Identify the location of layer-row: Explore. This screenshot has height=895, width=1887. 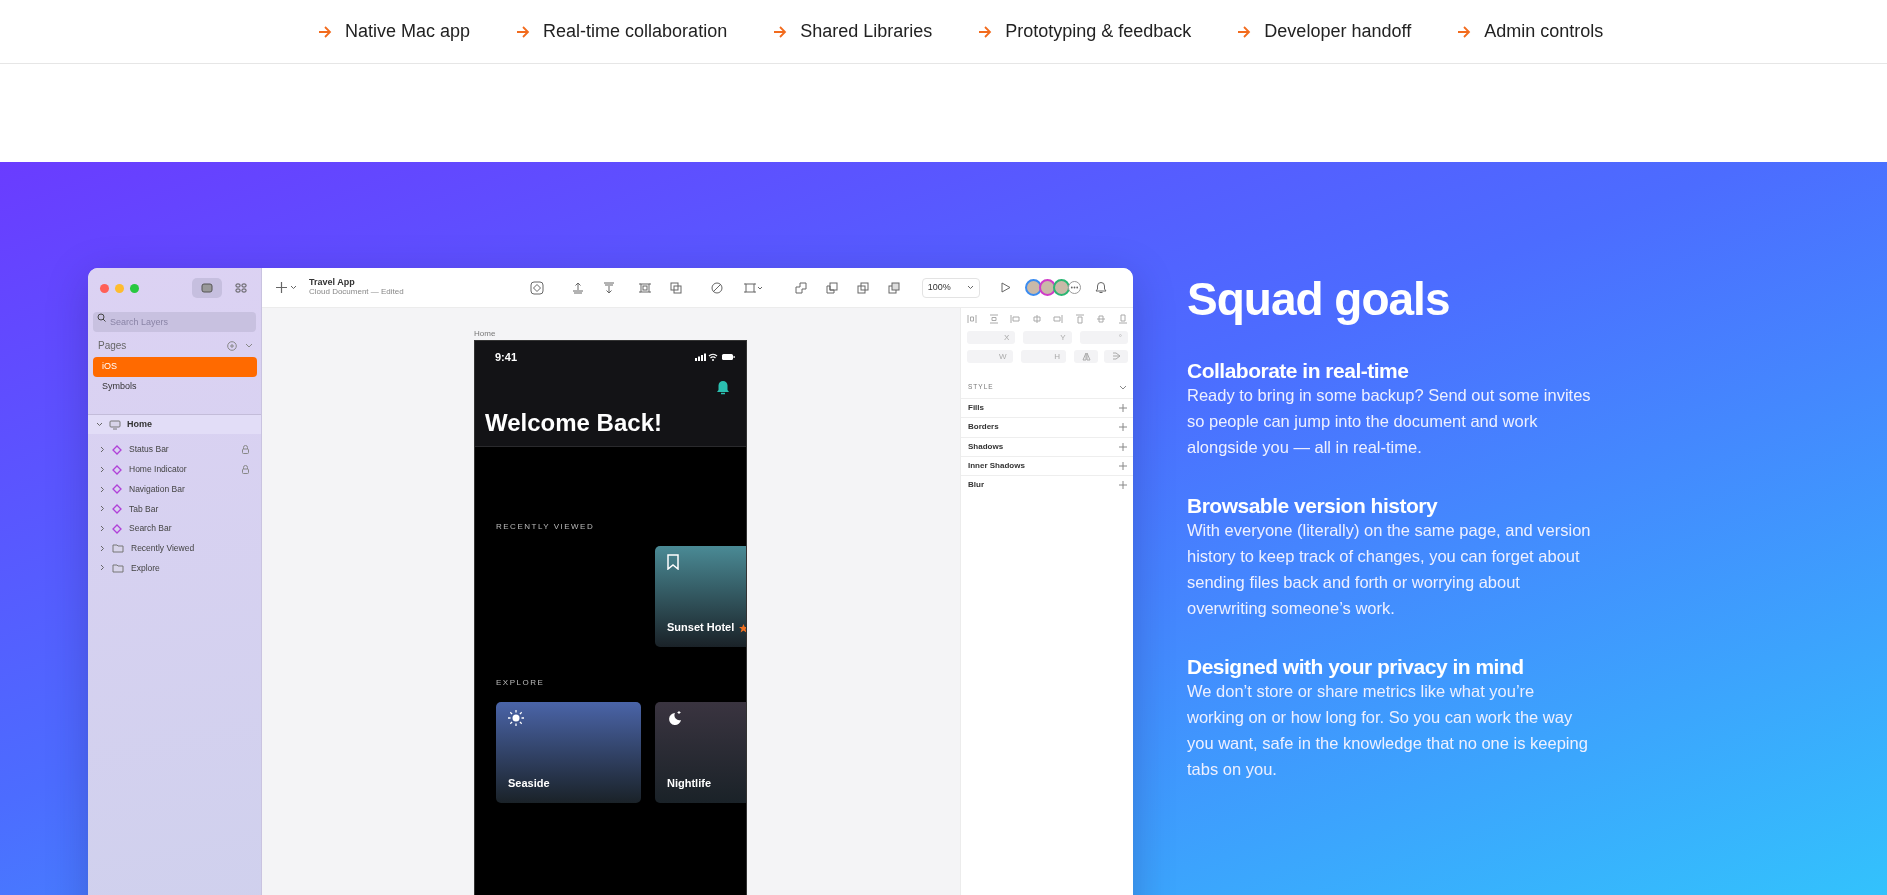
(174, 568).